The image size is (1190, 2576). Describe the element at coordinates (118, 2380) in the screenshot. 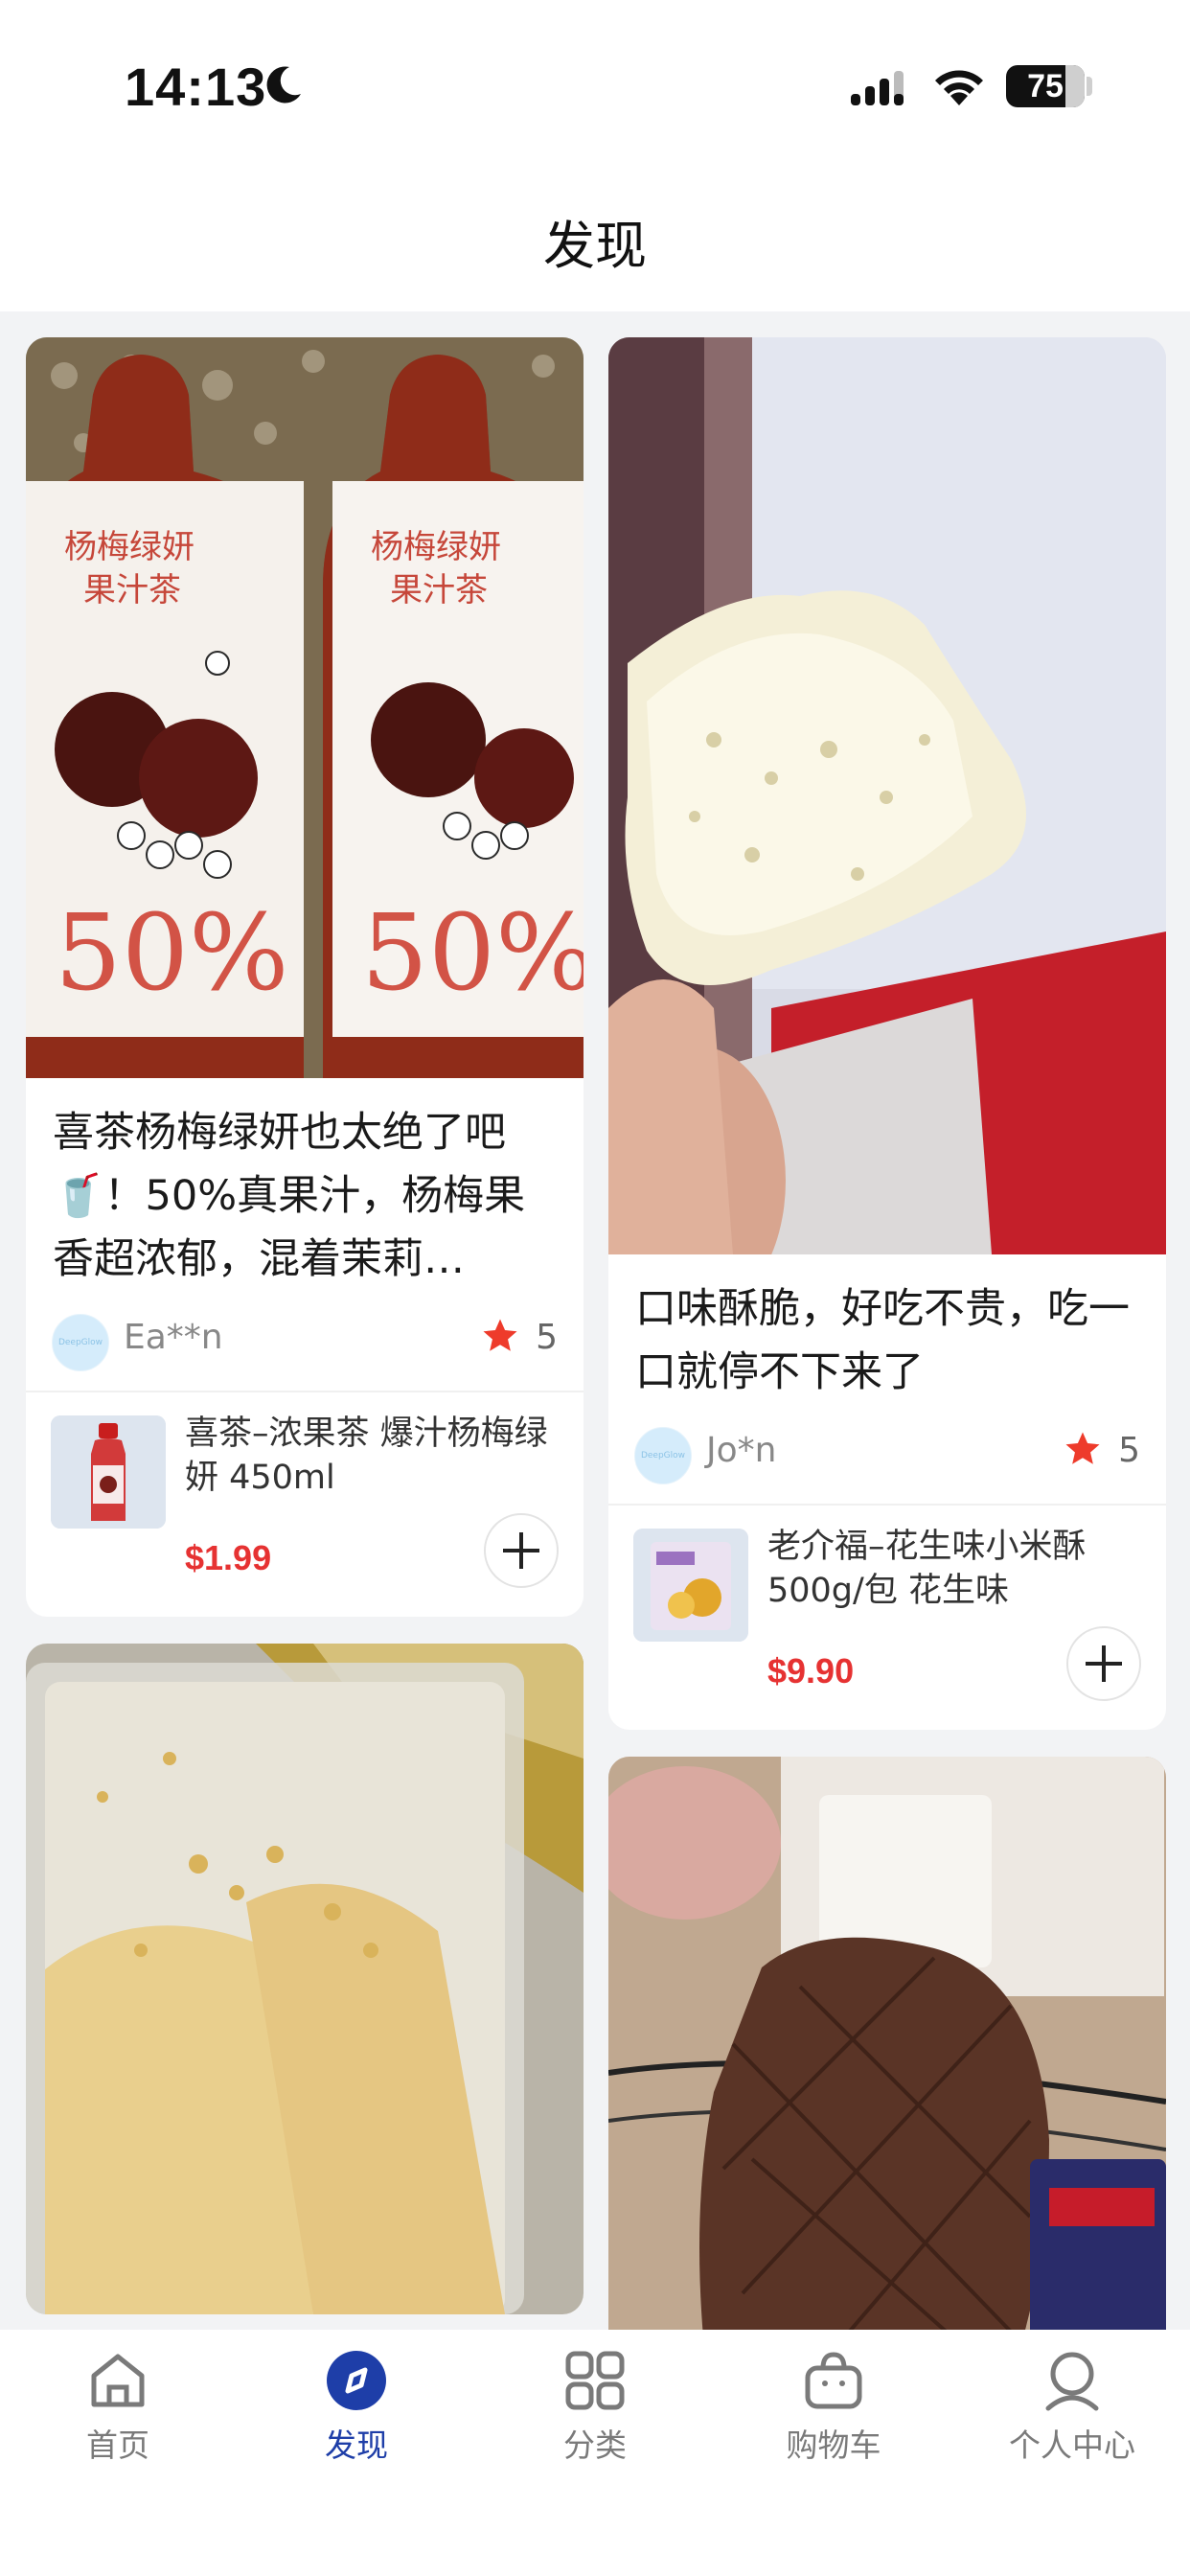

I see `home-icon` at that location.